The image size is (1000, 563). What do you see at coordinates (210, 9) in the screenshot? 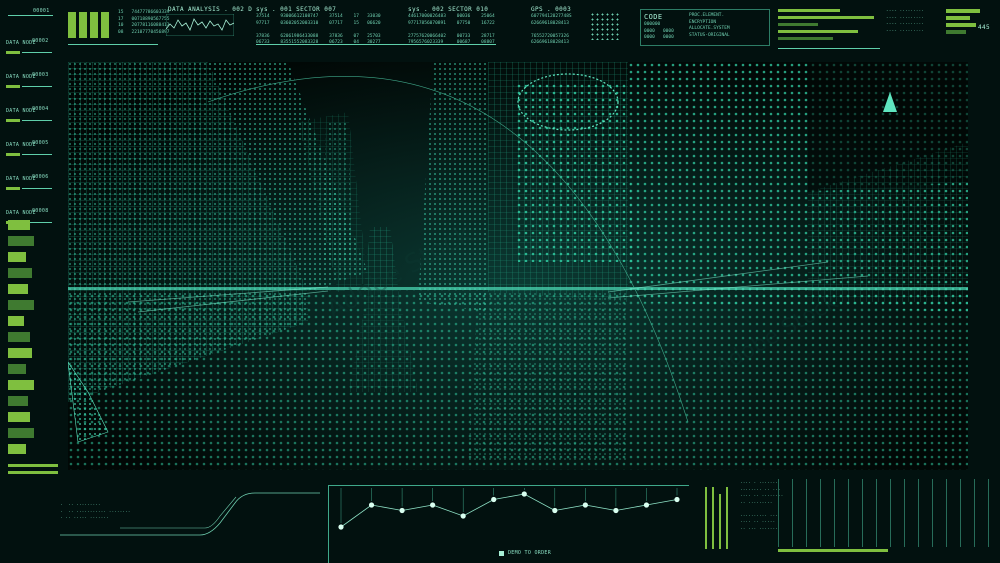
I see `data-analysis-label: DATA ANALYSIS . 002 D` at bounding box center [210, 9].